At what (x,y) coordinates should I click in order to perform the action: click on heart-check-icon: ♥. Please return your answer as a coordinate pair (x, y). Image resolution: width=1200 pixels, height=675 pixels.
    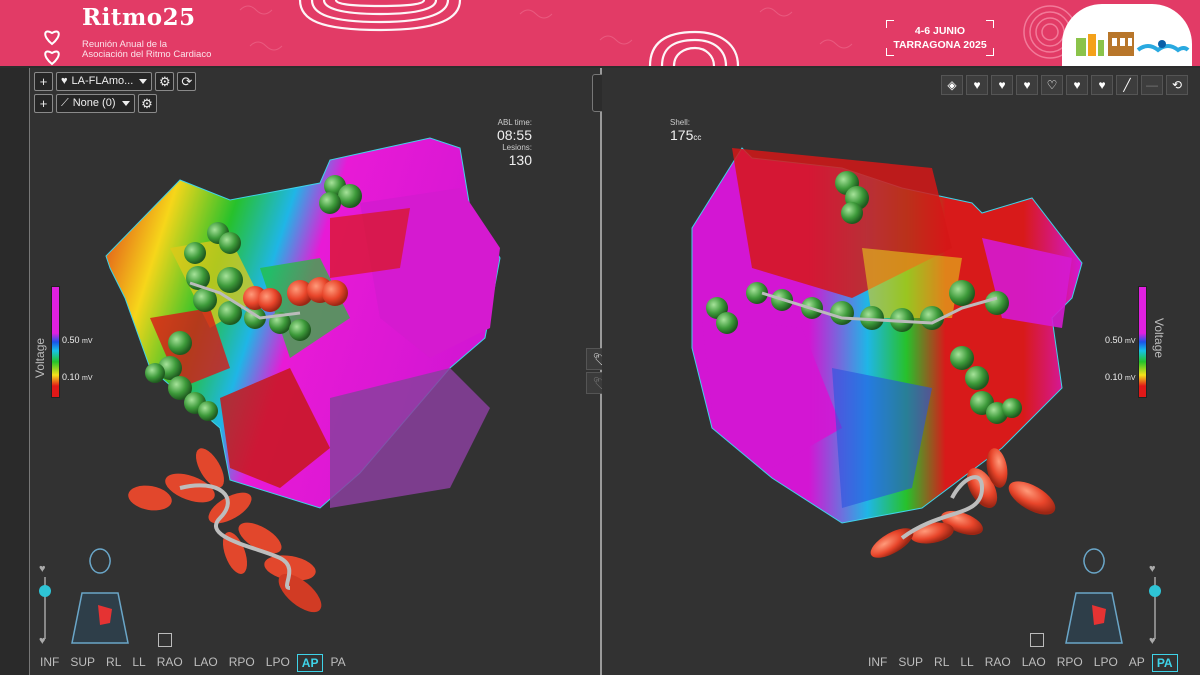
    Looking at the image, I should click on (1102, 85).